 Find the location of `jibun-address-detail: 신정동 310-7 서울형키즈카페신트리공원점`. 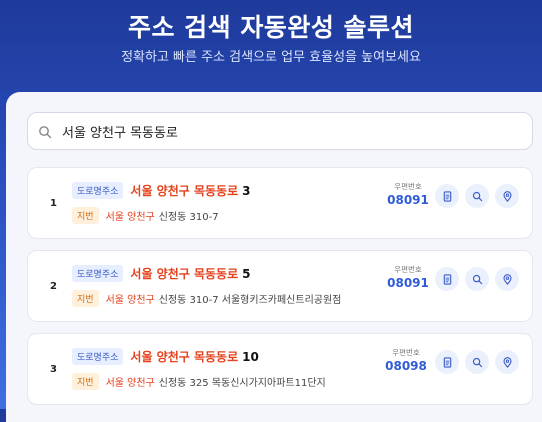

jibun-address-detail: 신정동 310-7 서울형키즈카페신트리공원점 is located at coordinates (250, 300).